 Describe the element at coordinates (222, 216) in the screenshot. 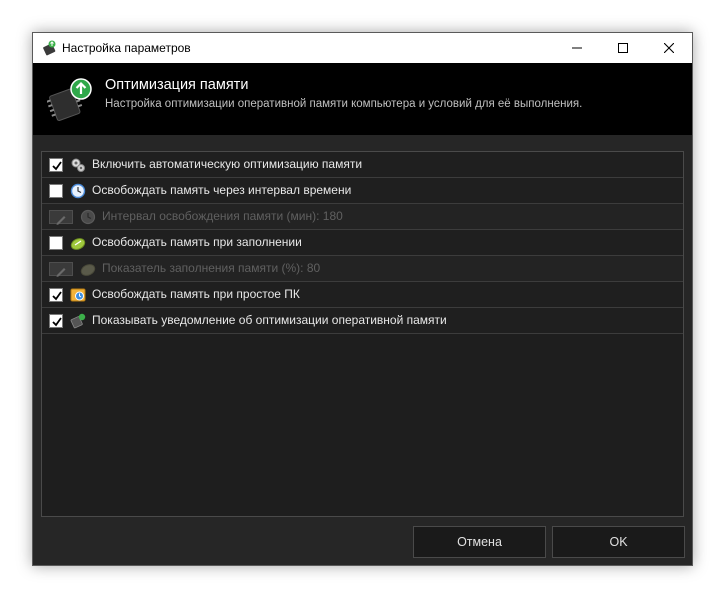

I see `option-label: Интервал освобождения памяти (мин): 180` at that location.